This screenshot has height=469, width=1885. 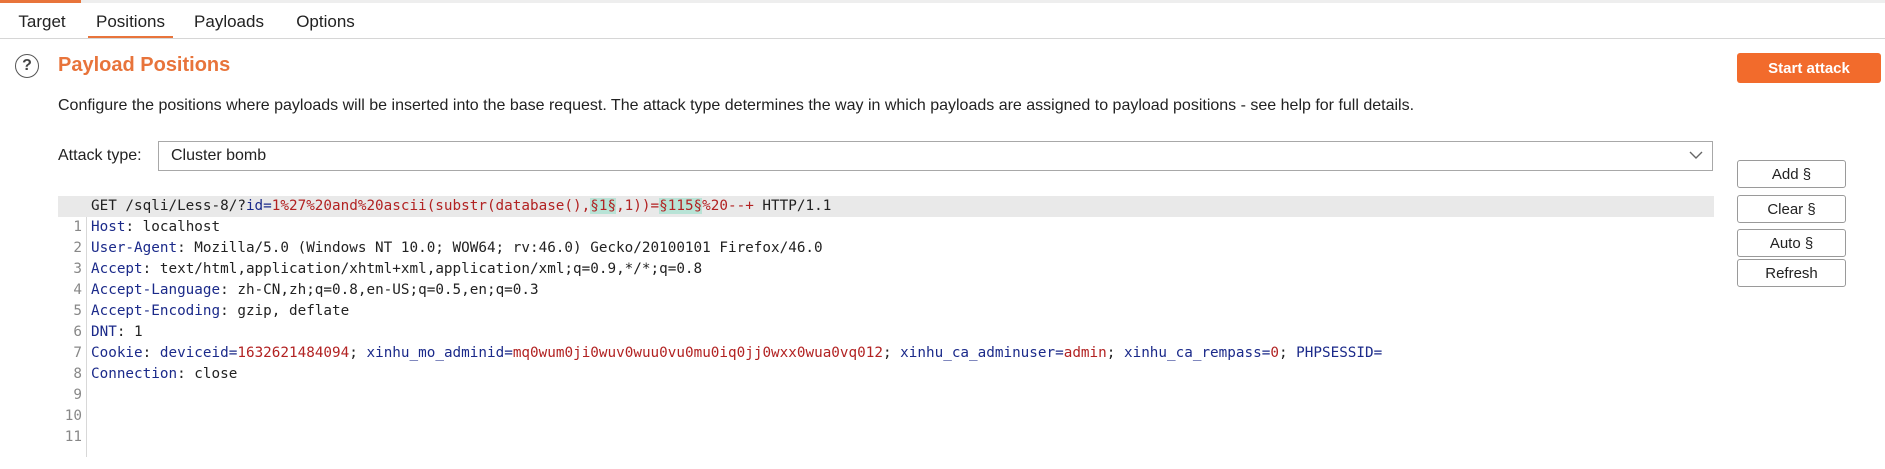 What do you see at coordinates (117, 353) in the screenshot?
I see `header-name: Cookie` at bounding box center [117, 353].